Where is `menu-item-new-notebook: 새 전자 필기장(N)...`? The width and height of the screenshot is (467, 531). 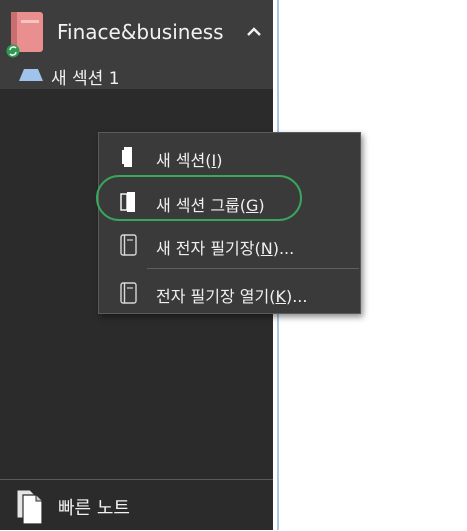 menu-item-new-notebook: 새 전자 필기장(N)... is located at coordinates (229, 245).